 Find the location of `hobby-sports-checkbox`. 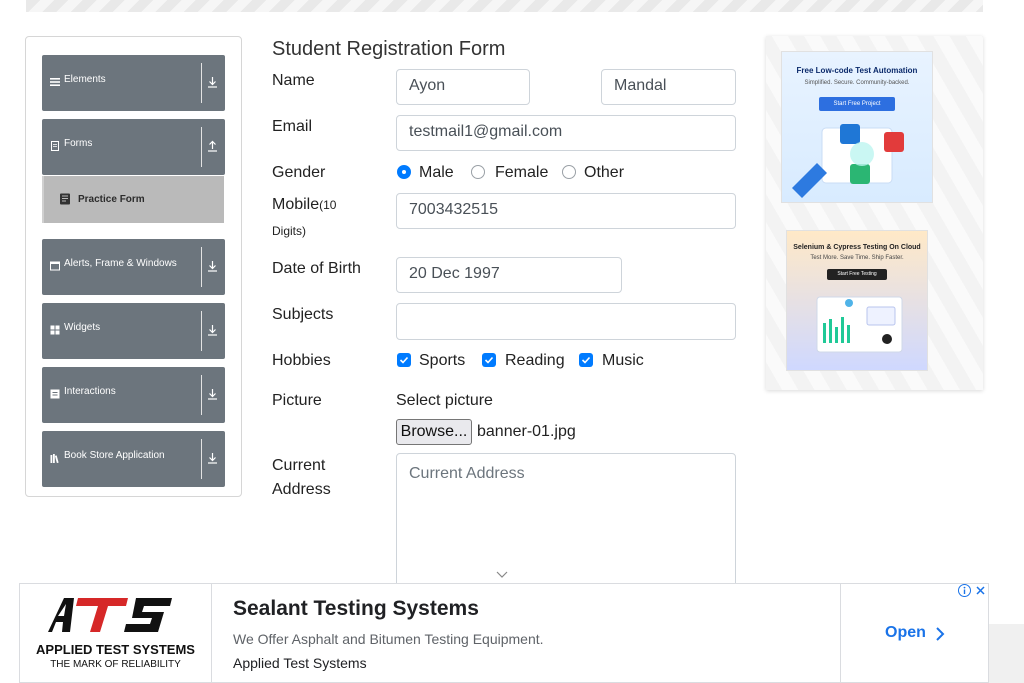

hobby-sports-checkbox is located at coordinates (404, 360).